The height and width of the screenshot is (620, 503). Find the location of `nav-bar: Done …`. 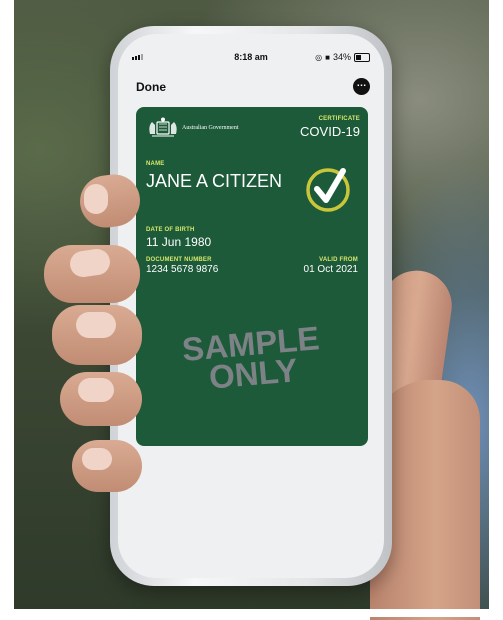

nav-bar: Done … is located at coordinates (251, 88).